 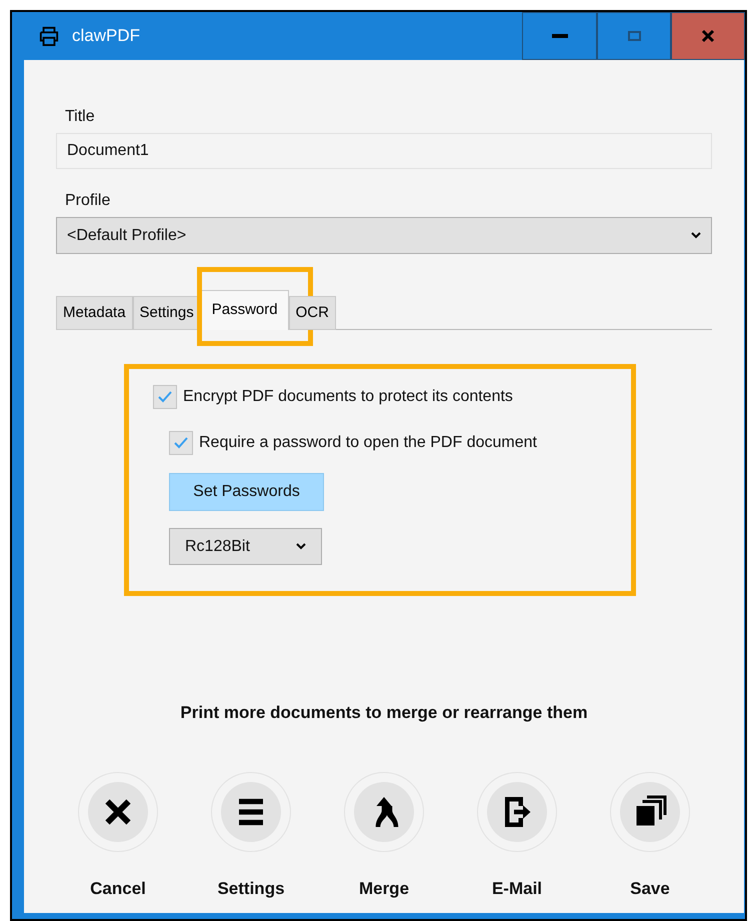 I want to click on tab: OCR, so click(x=312, y=313).